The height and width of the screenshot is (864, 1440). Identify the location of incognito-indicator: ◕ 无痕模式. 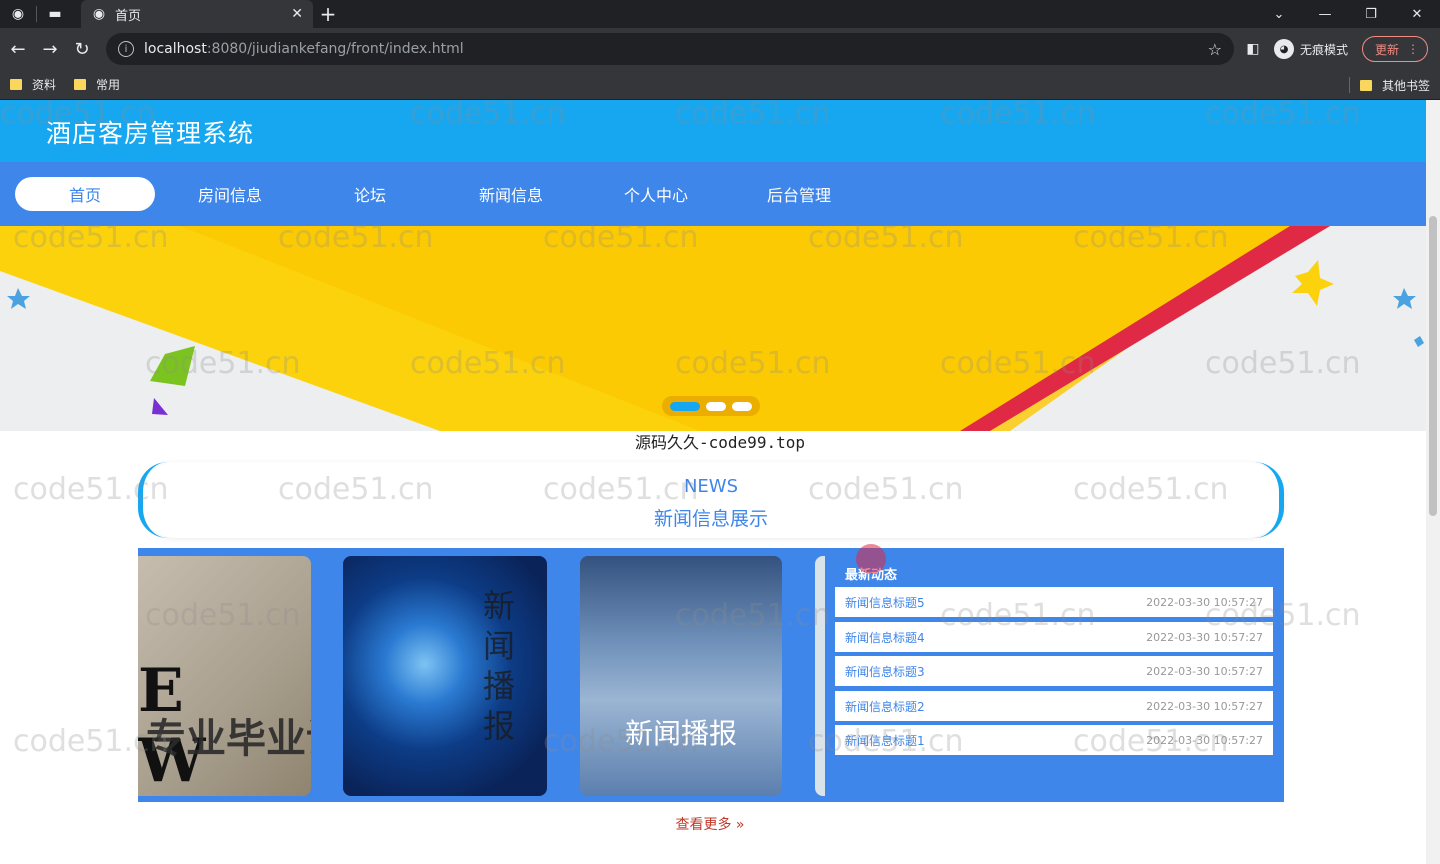
(1311, 49).